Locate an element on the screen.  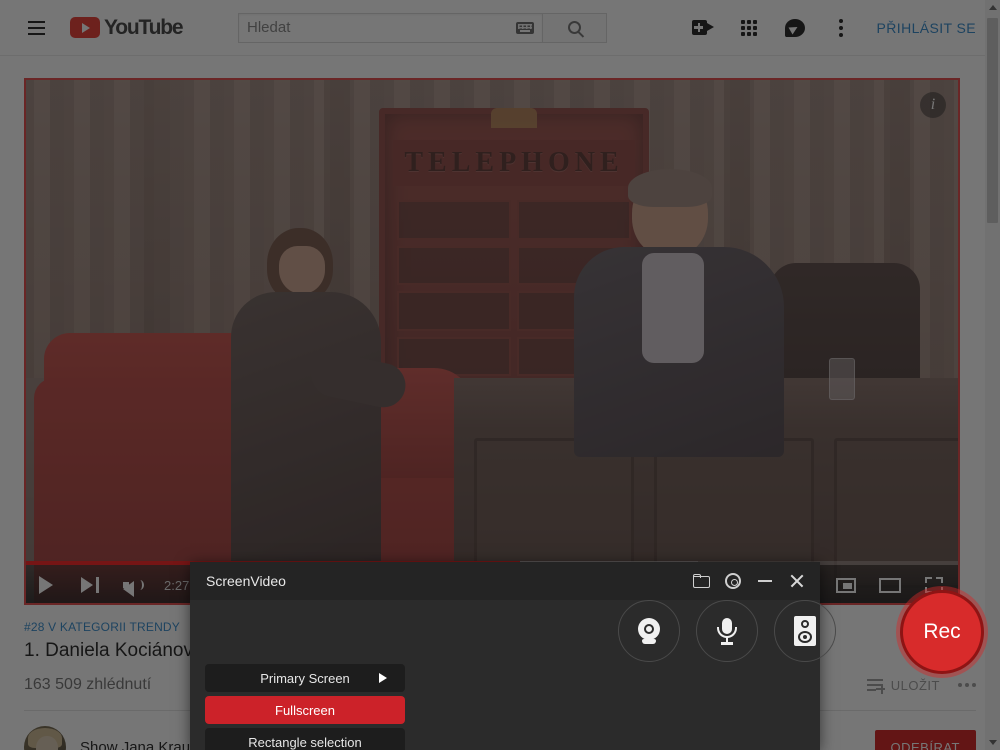
youtube-masthead: YouTube Hledat PŘIHLÁSIT SE is located at coordinates (500, 28).